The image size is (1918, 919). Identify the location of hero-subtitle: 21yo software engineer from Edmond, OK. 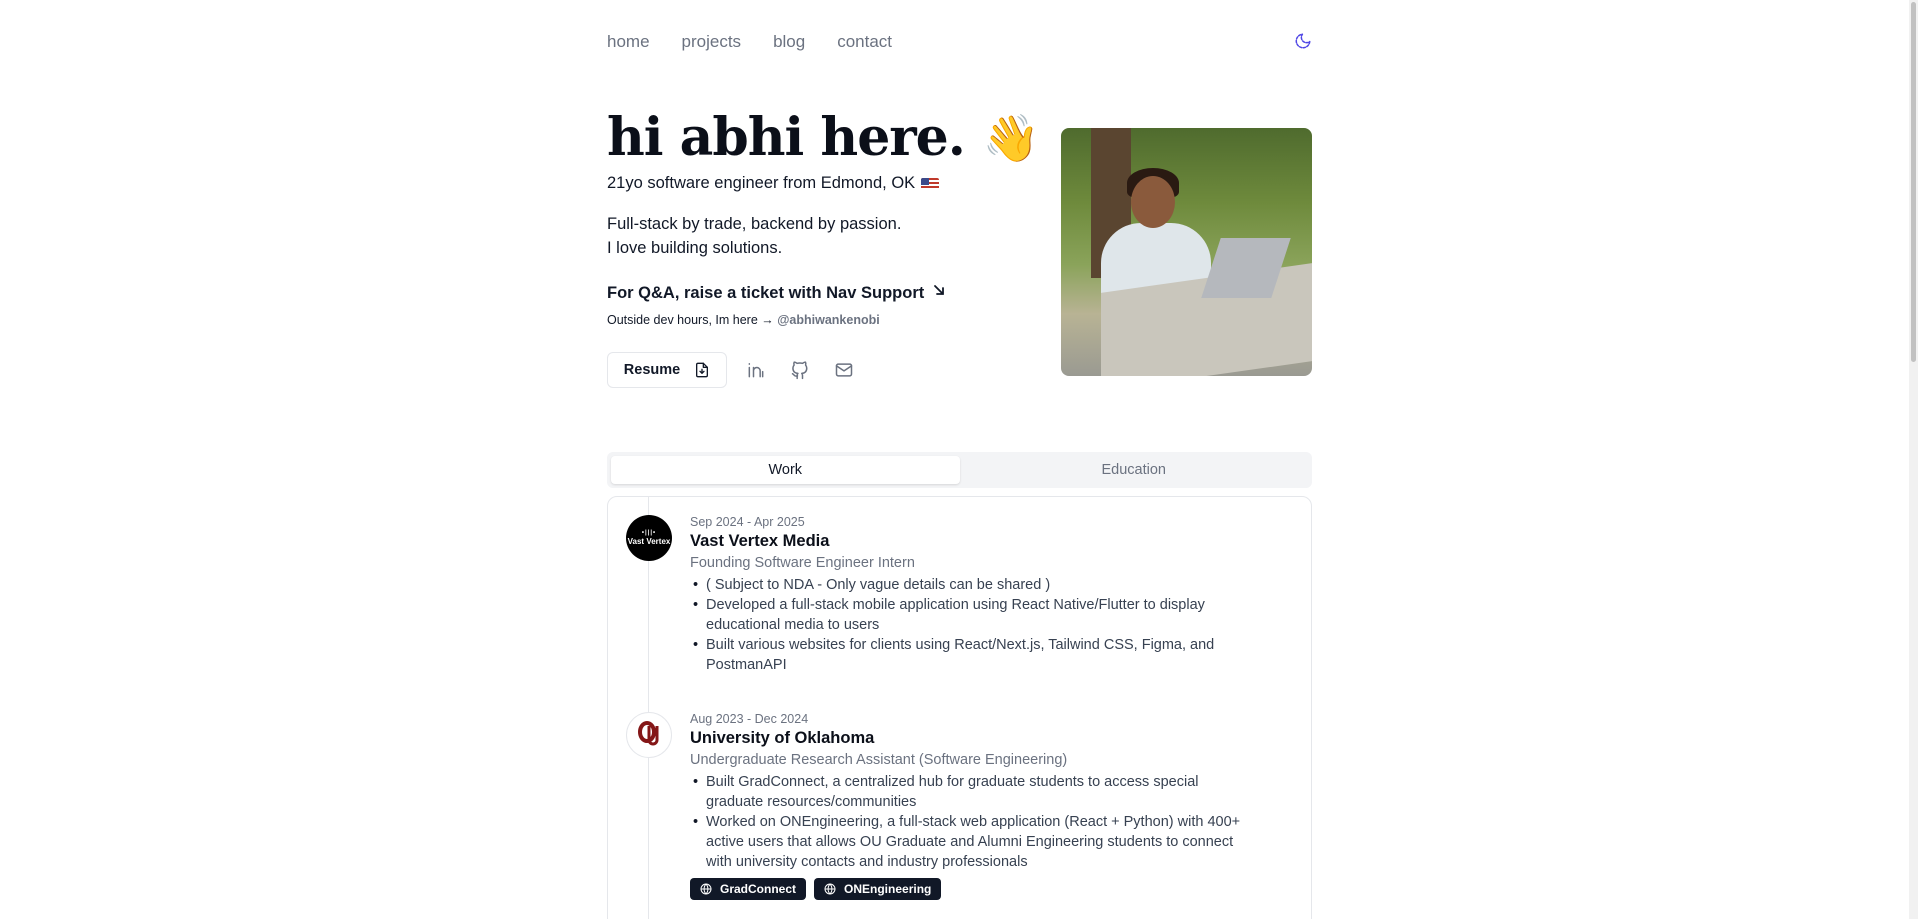
(773, 183).